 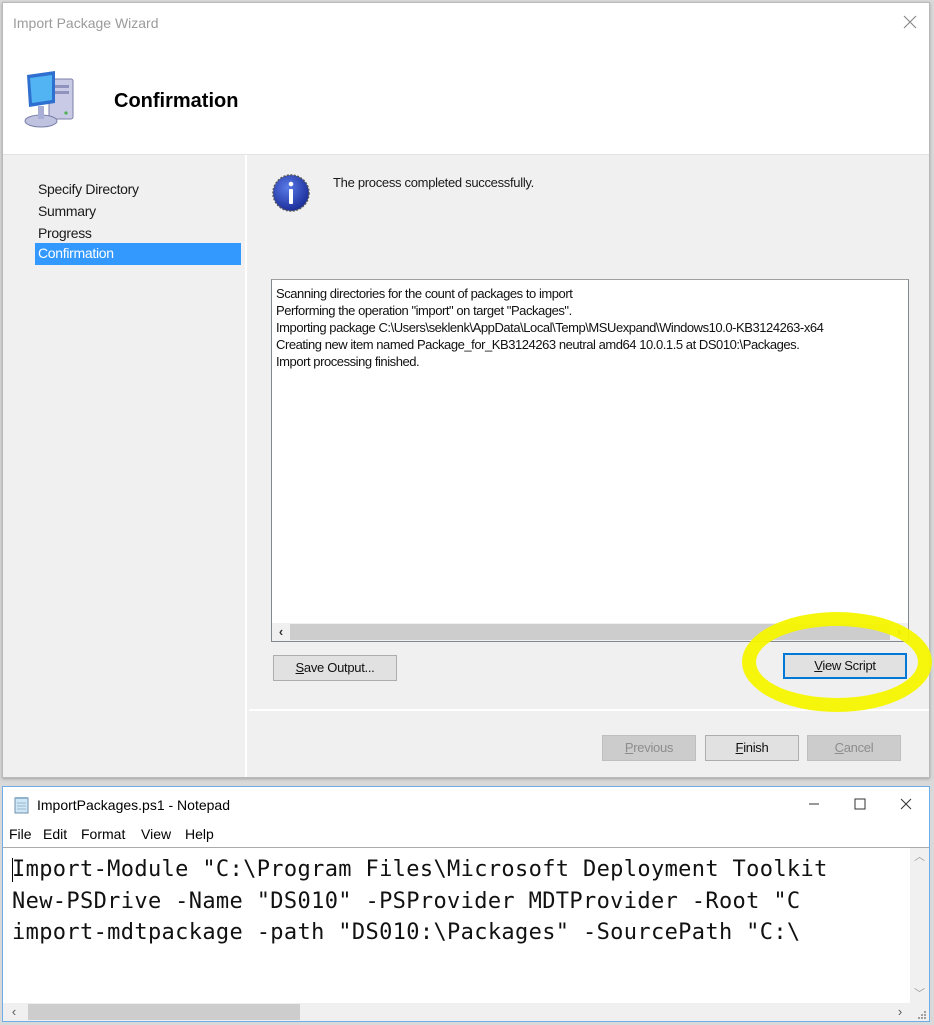 I want to click on log-line: Import processing finished., so click(x=348, y=361).